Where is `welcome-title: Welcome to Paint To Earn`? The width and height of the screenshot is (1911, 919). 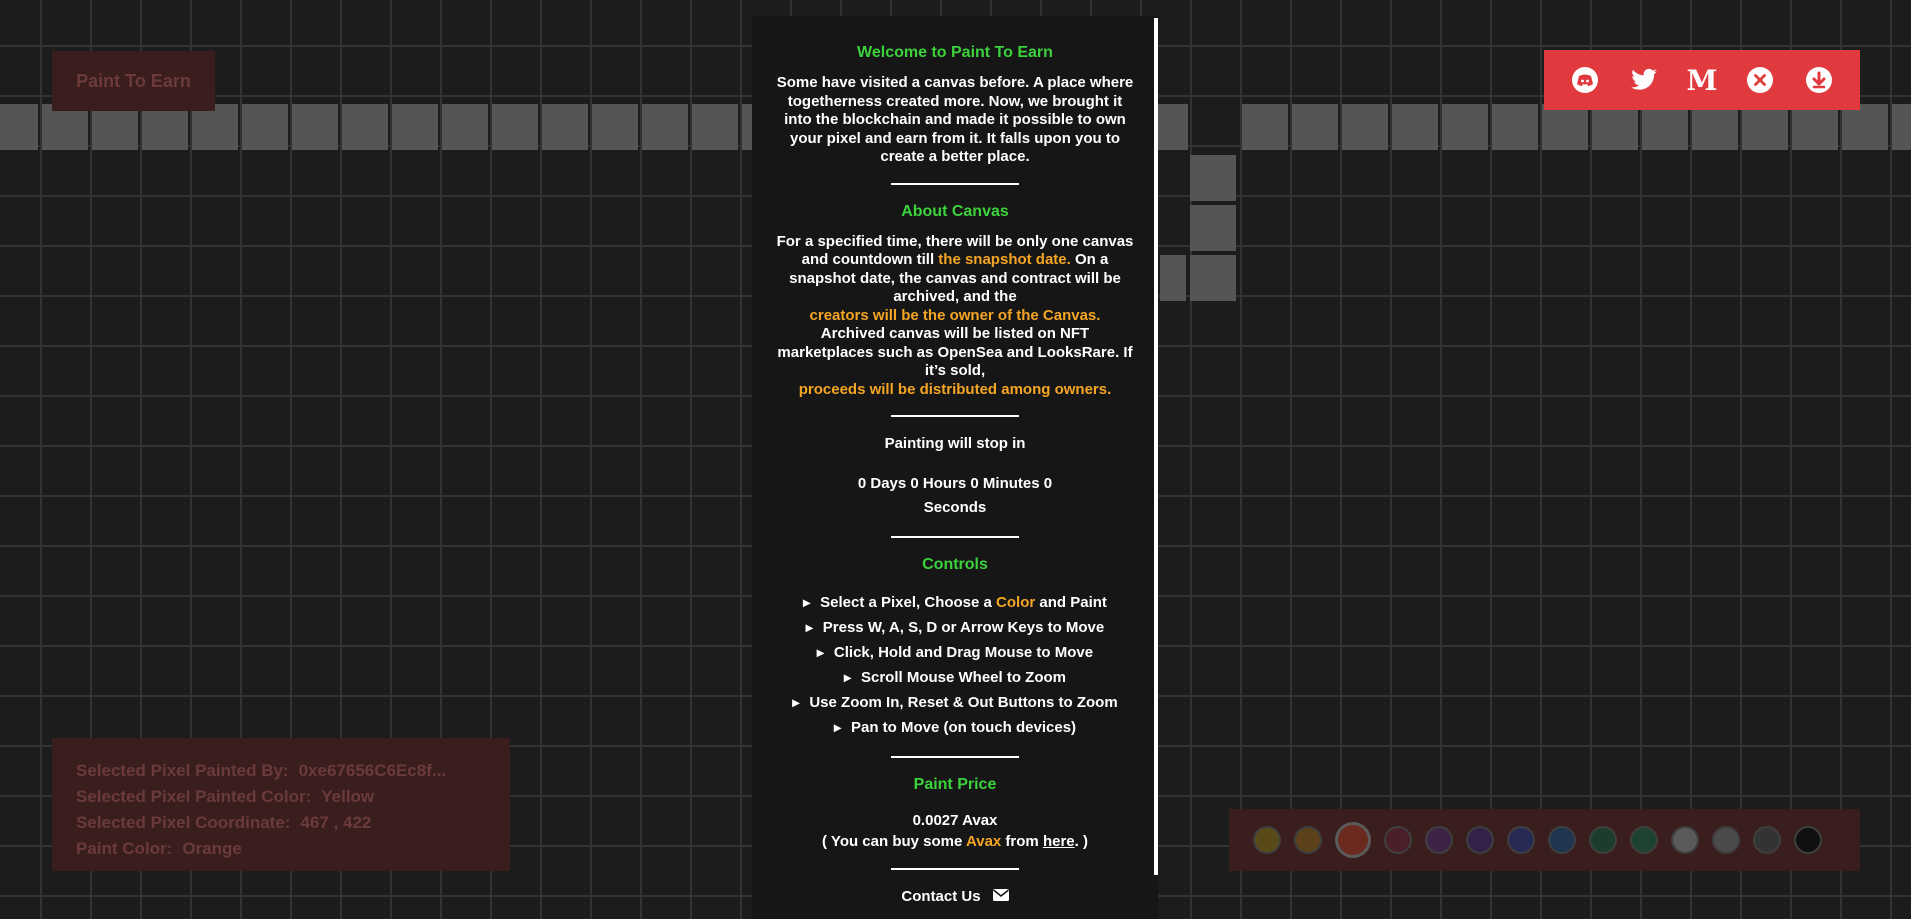
welcome-title: Welcome to Paint To Earn is located at coordinates (955, 52).